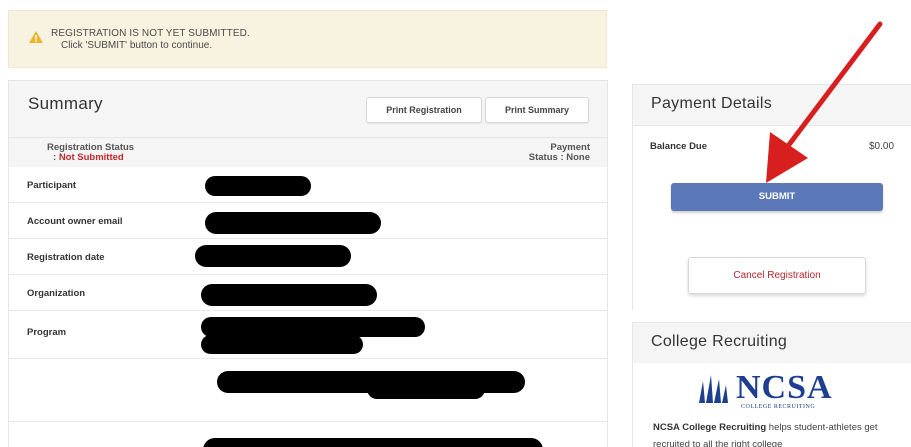 This screenshot has width=911, height=447. I want to click on print-registration-button: Print Registration, so click(424, 110).